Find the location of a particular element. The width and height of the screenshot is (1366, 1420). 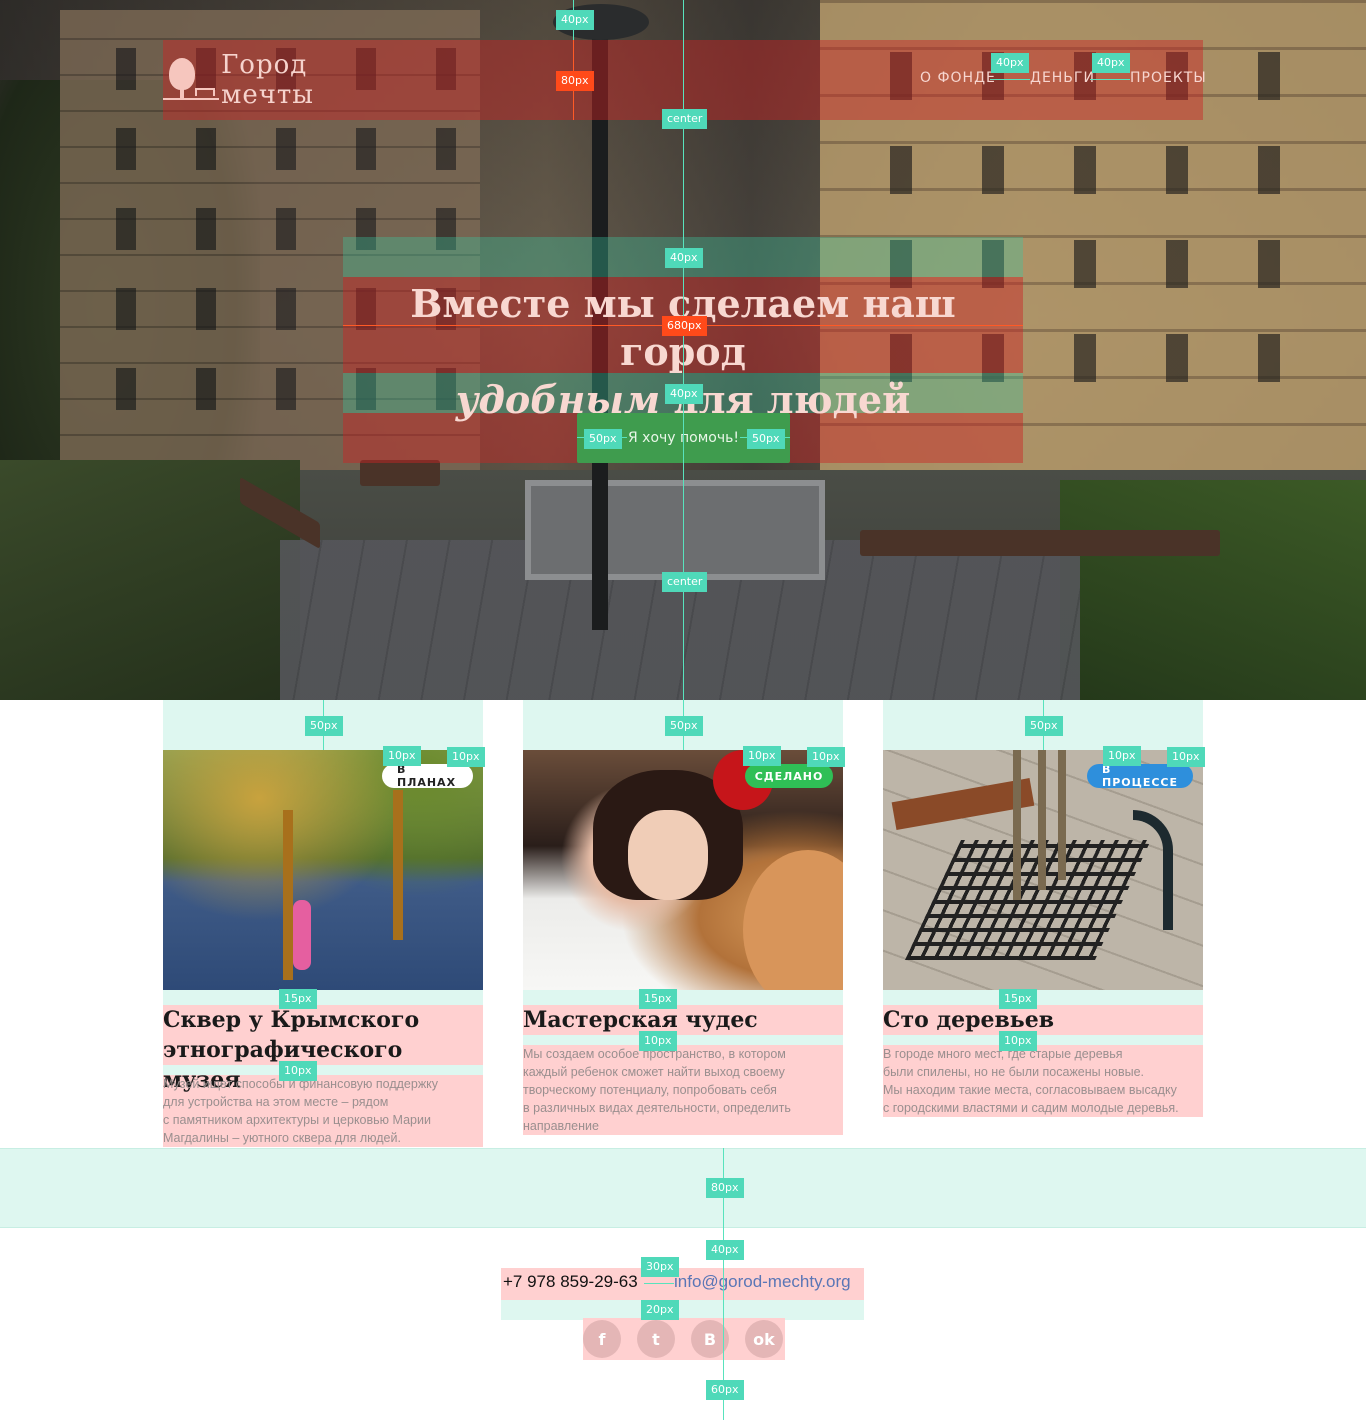

hero-fountain is located at coordinates (675, 530).